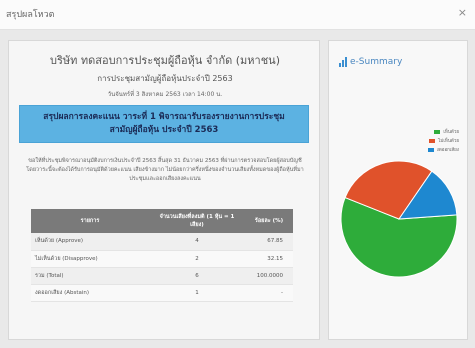  Describe the element at coordinates (451, 132) in the screenshot. I see `legend-label: เห็นด้วย` at that location.